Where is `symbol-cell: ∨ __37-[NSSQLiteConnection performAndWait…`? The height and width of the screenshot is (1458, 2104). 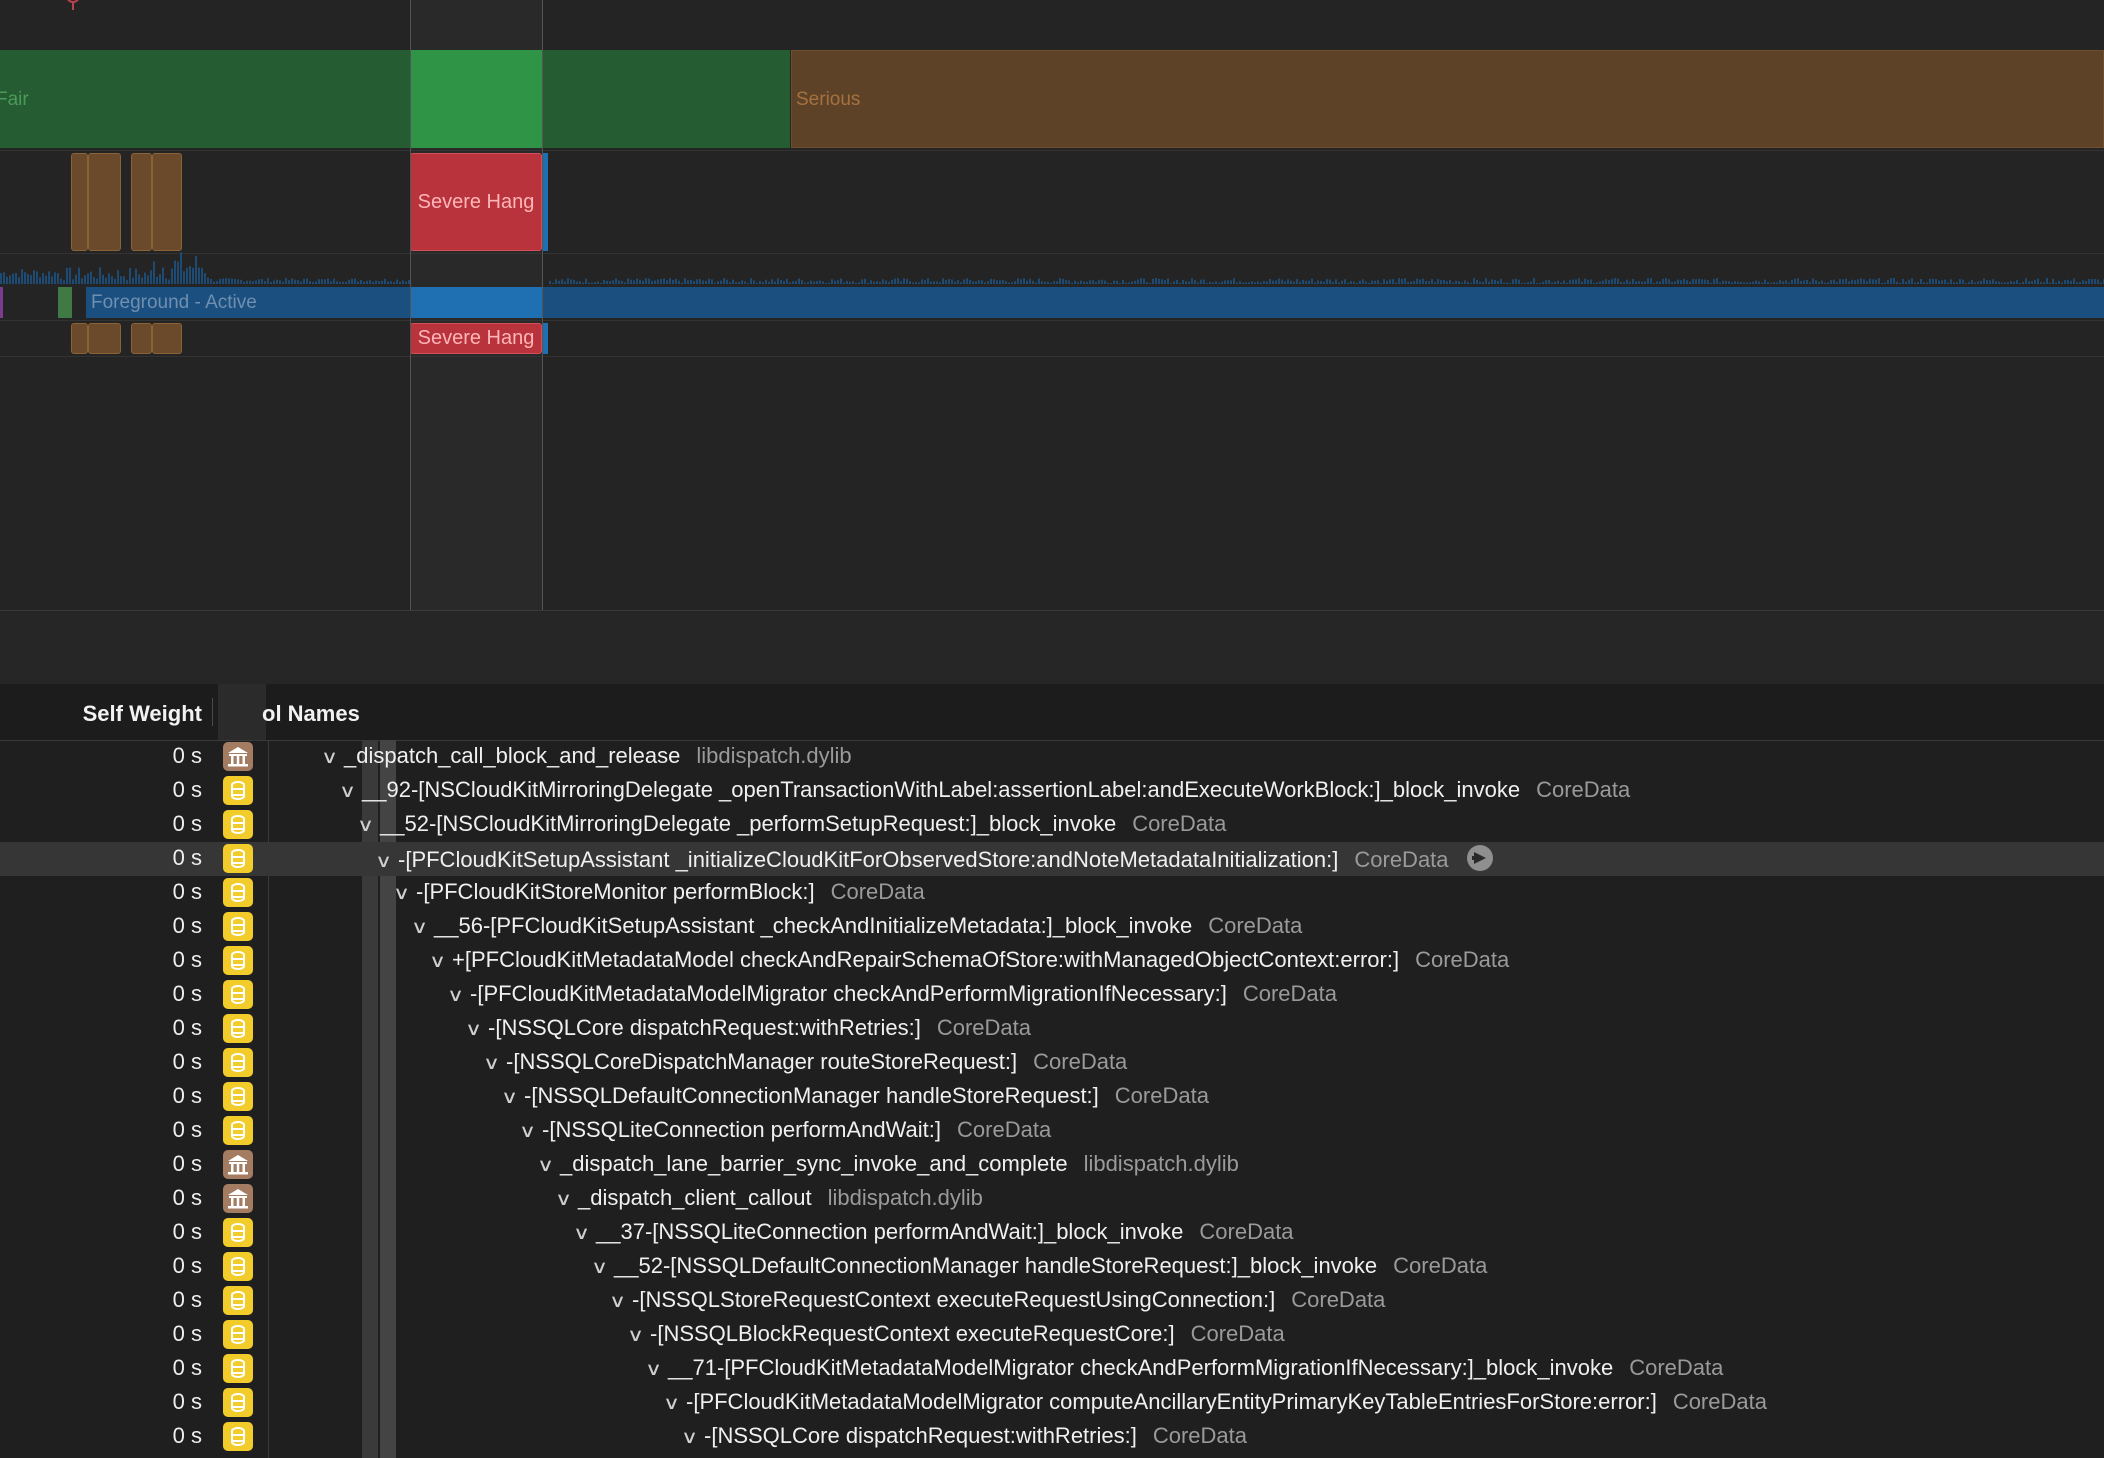 symbol-cell: ∨ __37-[NSSQLiteConnection performAndWait… is located at coordinates (933, 1232).